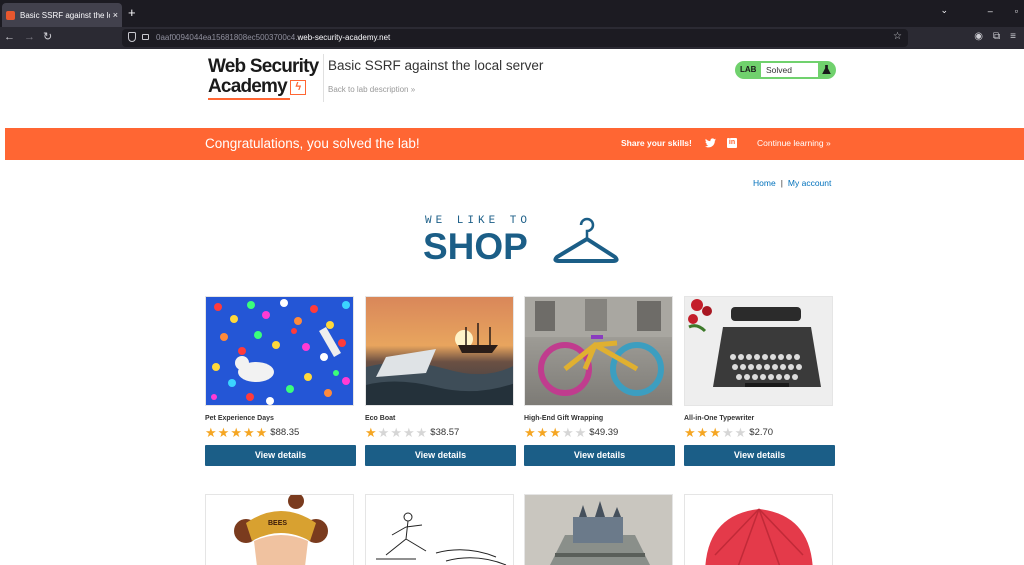  What do you see at coordinates (794, 143) in the screenshot?
I see `continue-learning-link: Continue learning »` at bounding box center [794, 143].